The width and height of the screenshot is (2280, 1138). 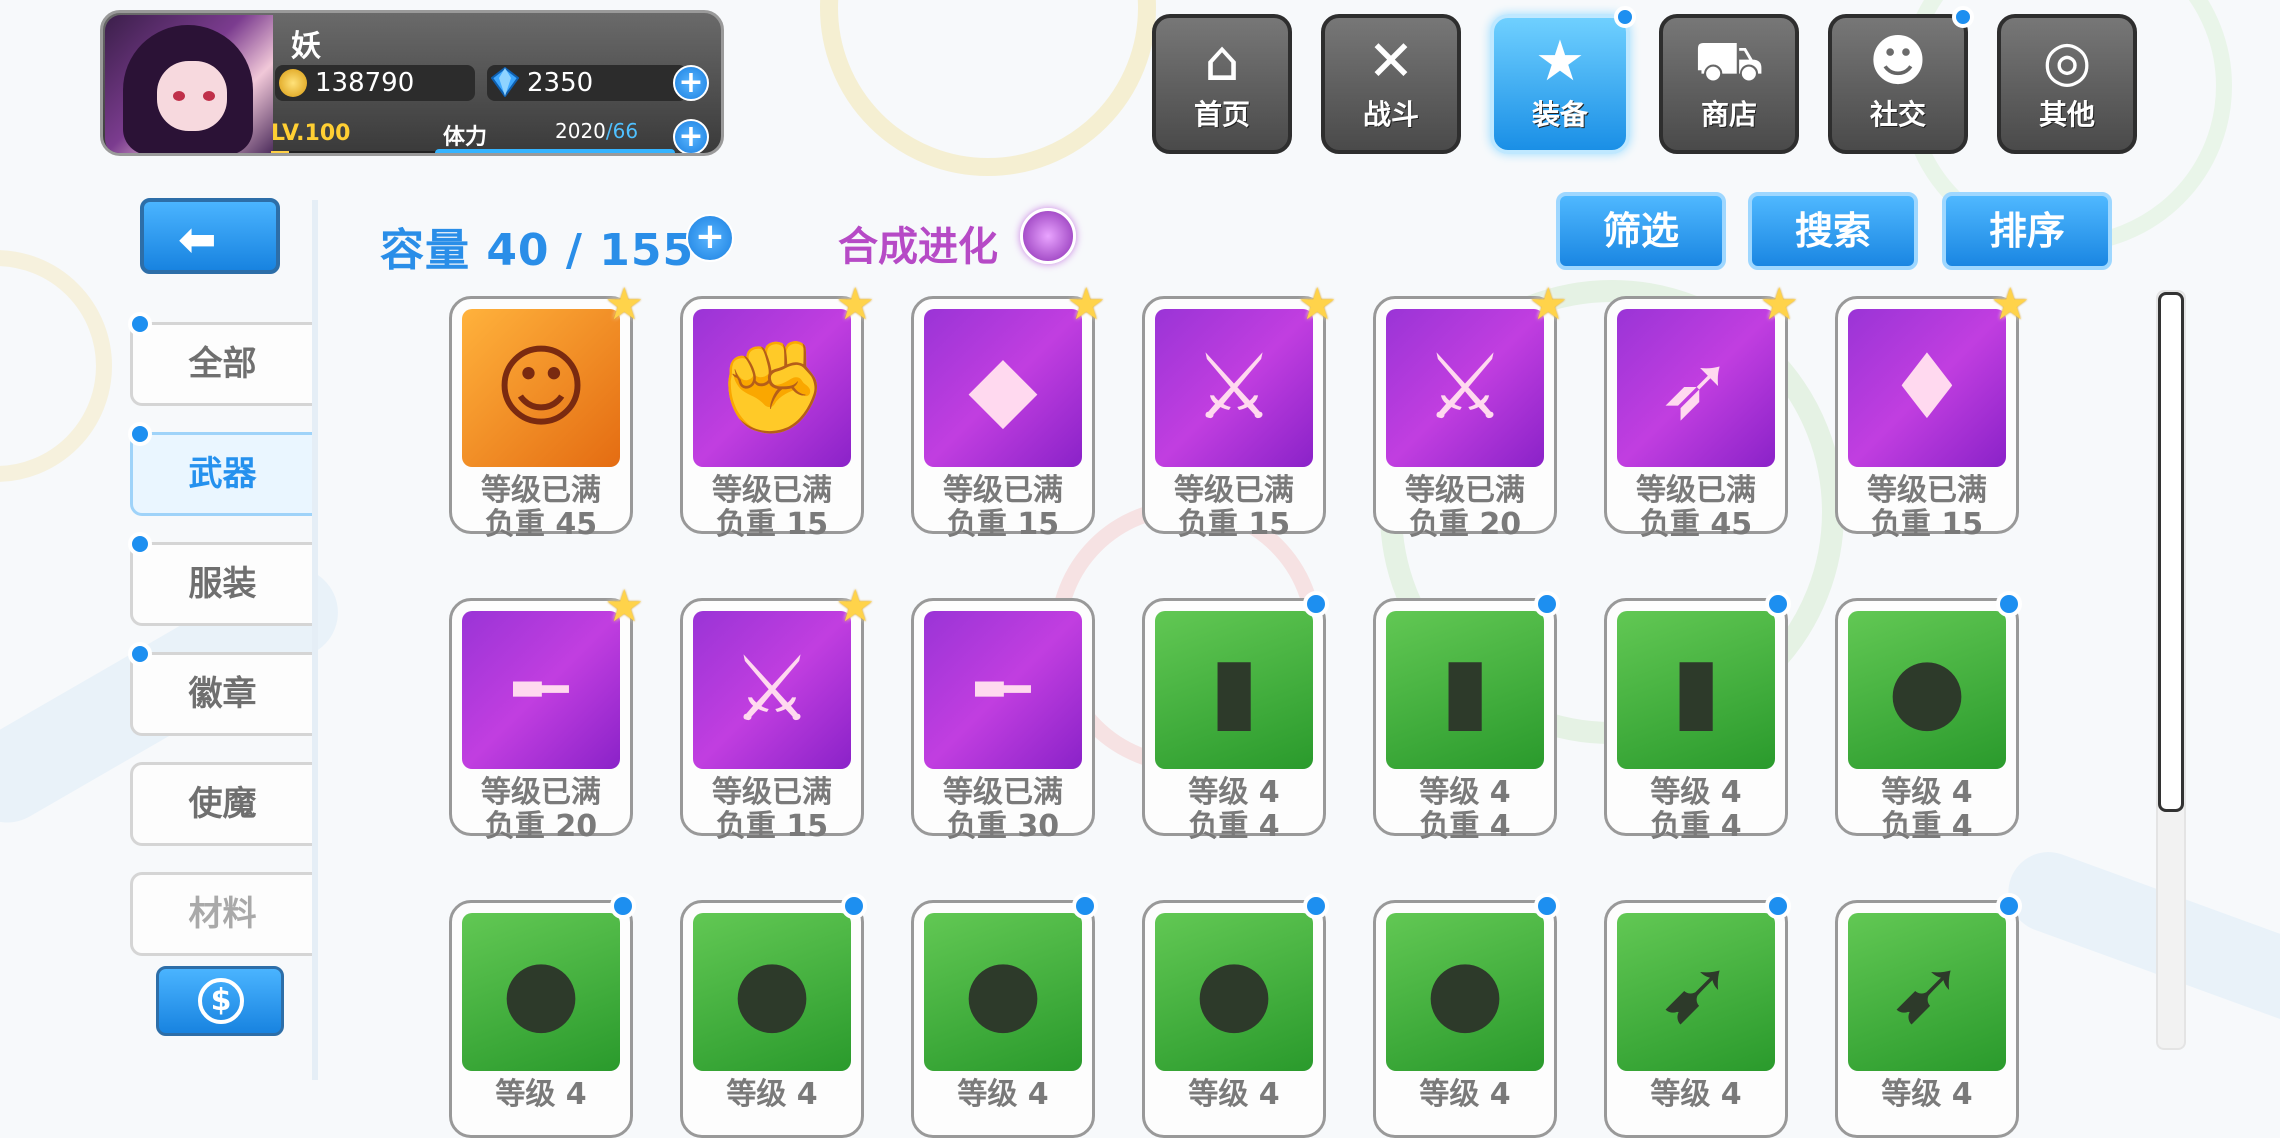 What do you see at coordinates (465, 137) in the screenshot?
I see `stamina-label: 体力` at bounding box center [465, 137].